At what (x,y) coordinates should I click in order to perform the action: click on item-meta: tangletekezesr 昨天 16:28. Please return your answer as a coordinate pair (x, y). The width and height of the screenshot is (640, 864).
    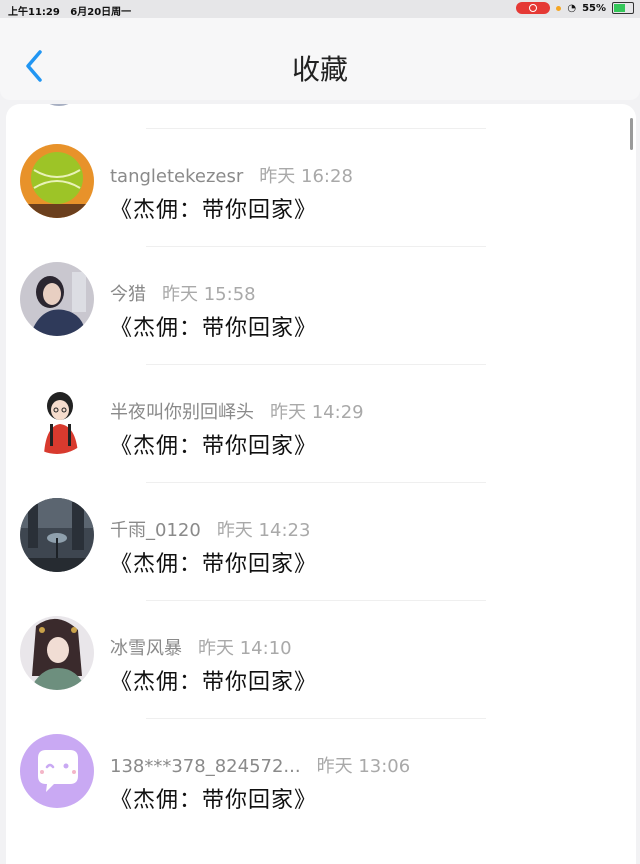
    Looking at the image, I should click on (231, 175).